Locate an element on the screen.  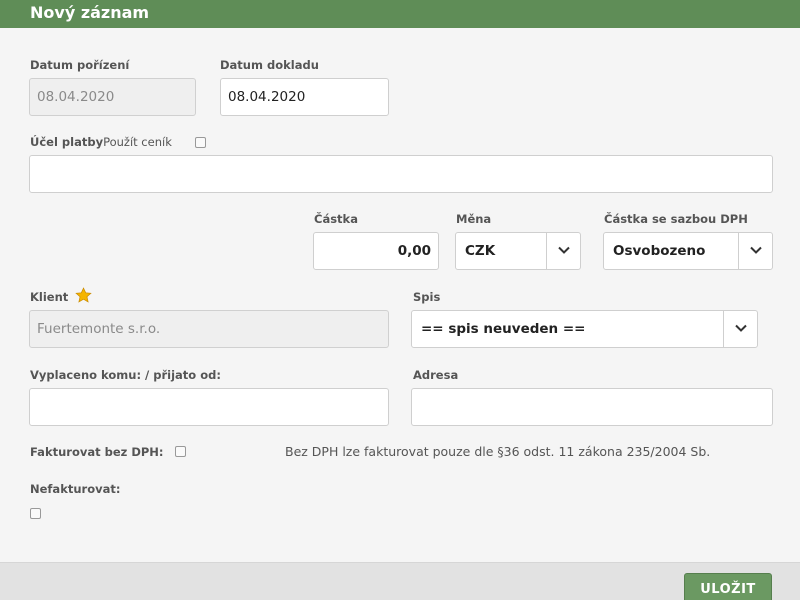
pouzit-cenik-label: Použít ceník is located at coordinates (137, 142).